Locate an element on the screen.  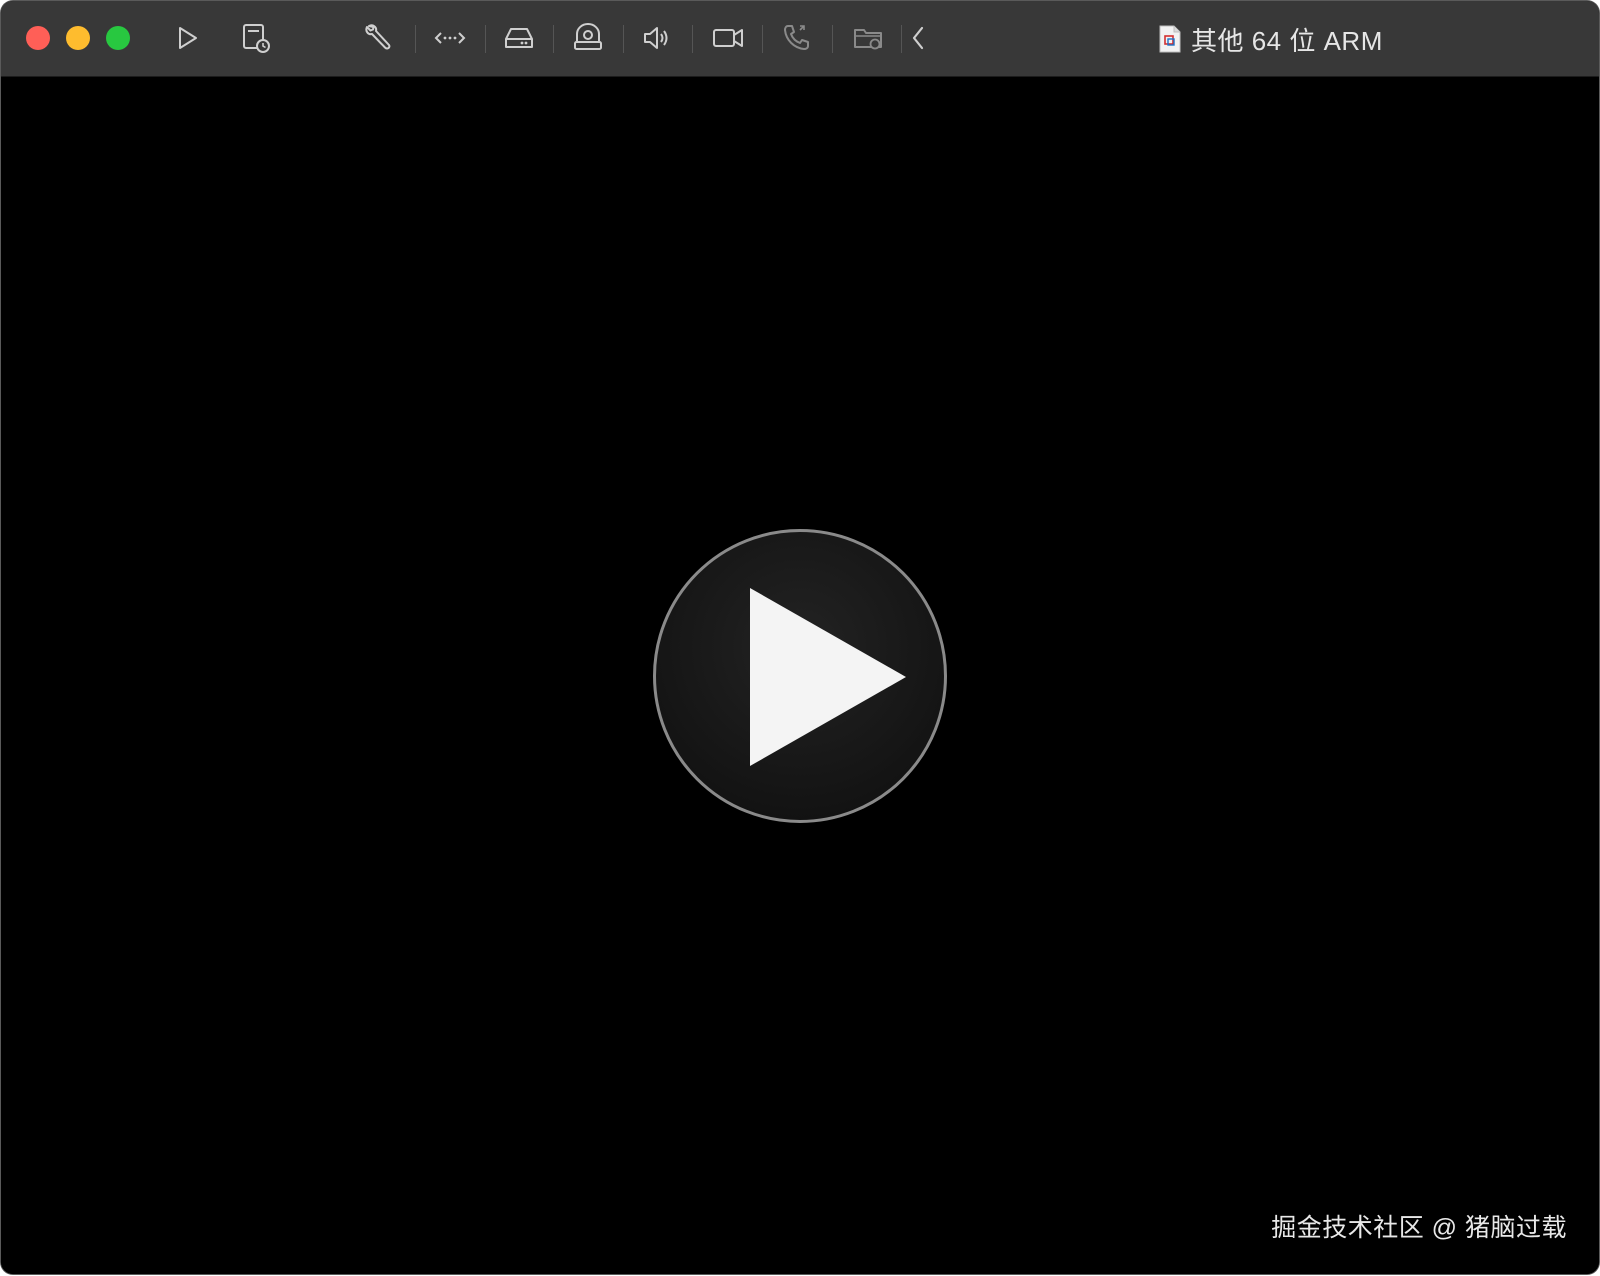
network-button is located at coordinates (450, 38).